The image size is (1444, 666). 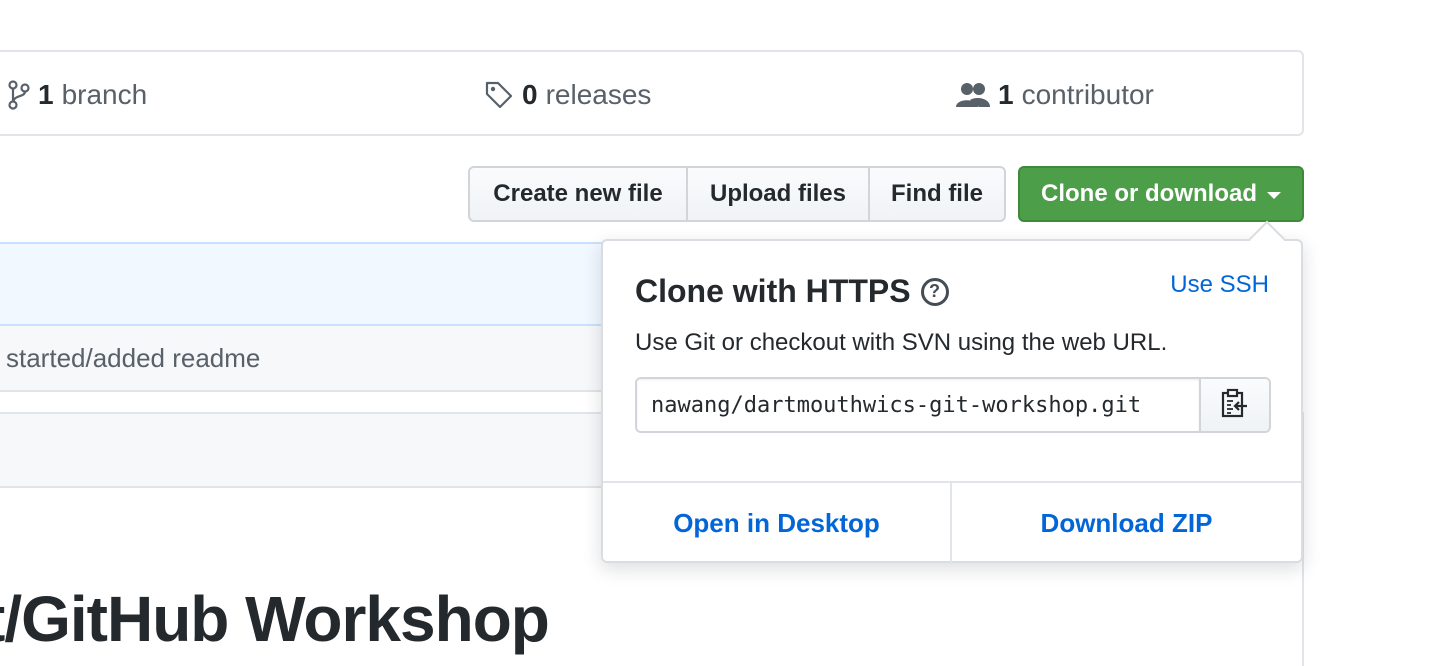 I want to click on release-count: 0, so click(x=530, y=94).